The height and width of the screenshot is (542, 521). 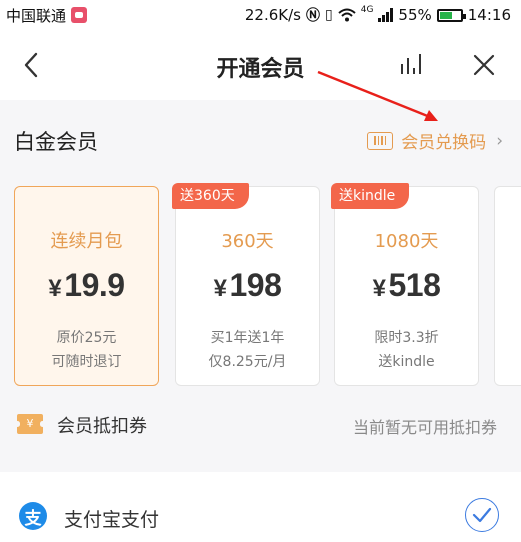 What do you see at coordinates (272, 15) in the screenshot?
I see `network-speed: 22.6K/s` at bounding box center [272, 15].